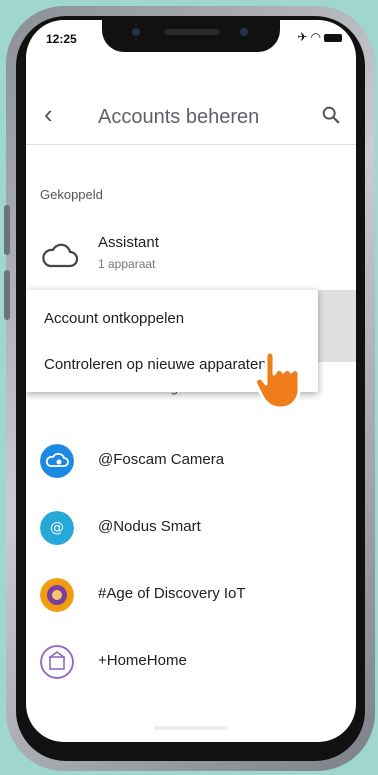 The height and width of the screenshot is (775, 378). What do you see at coordinates (155, 364) in the screenshot?
I see `menu-item-check-new-devices: Controleren op nieuwe apparaten` at bounding box center [155, 364].